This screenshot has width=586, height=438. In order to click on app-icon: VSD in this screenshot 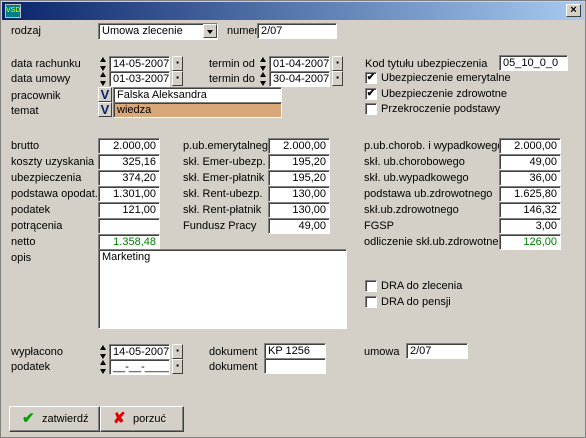, I will do `click(13, 11)`.